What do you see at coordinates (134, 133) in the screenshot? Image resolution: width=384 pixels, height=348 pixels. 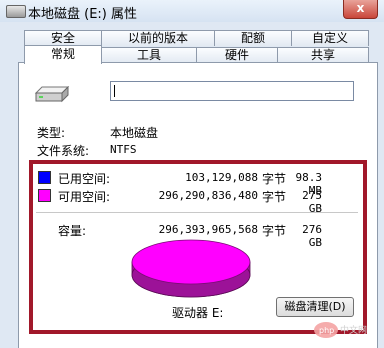 I see `type-value: 本地磁盘` at bounding box center [134, 133].